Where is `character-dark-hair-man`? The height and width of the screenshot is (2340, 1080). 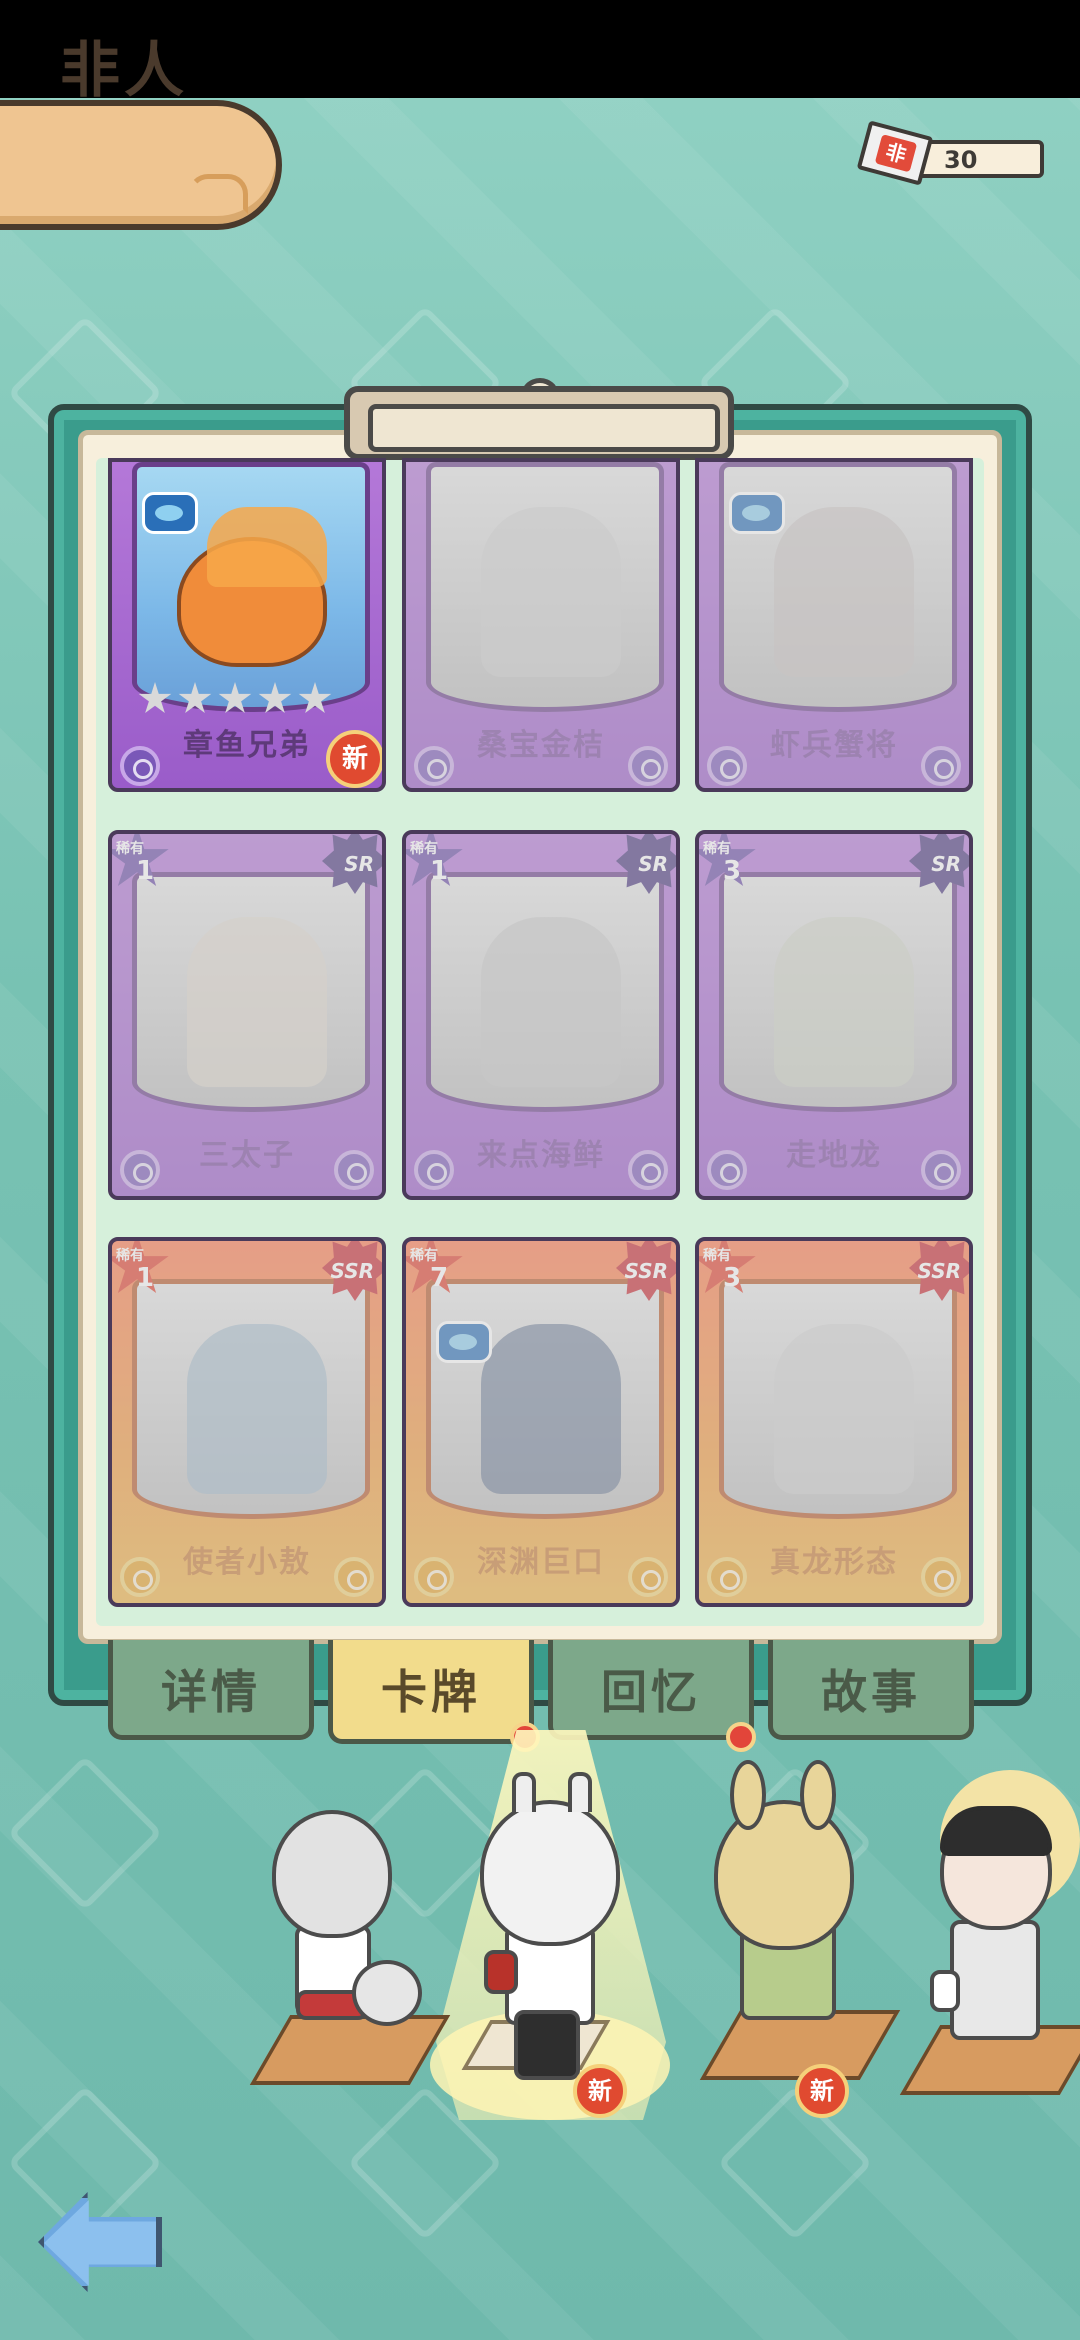 character-dark-hair-man is located at coordinates (989, 1935).